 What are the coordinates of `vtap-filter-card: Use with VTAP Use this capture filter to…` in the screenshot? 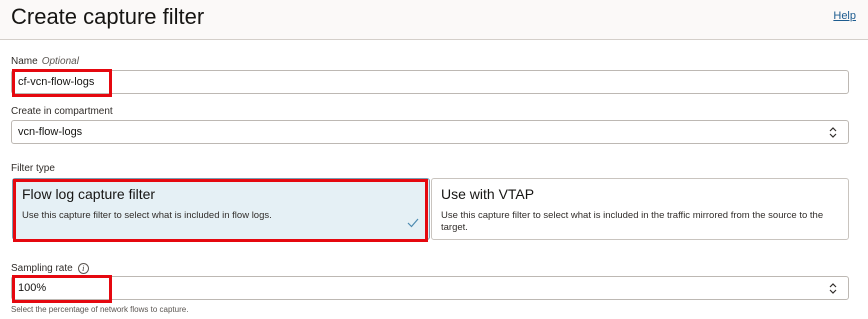 It's located at (640, 209).